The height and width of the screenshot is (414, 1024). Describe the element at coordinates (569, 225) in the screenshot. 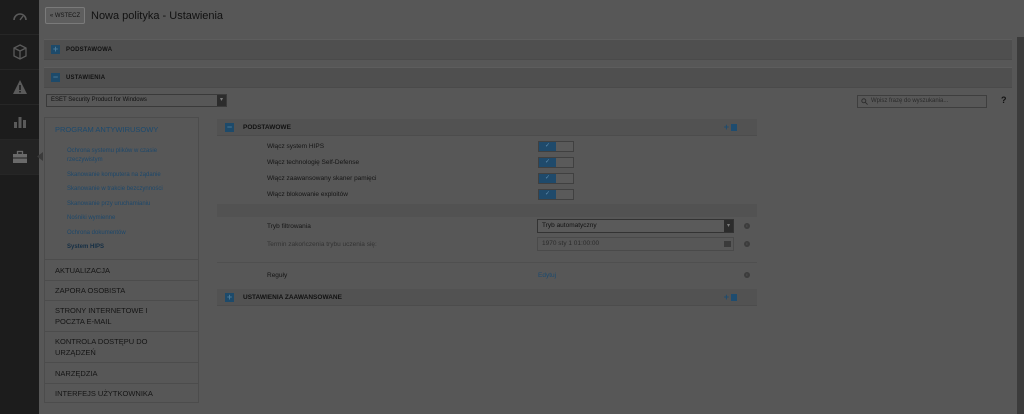

I see `filter-mode-value: Tryb automatyczny` at that location.